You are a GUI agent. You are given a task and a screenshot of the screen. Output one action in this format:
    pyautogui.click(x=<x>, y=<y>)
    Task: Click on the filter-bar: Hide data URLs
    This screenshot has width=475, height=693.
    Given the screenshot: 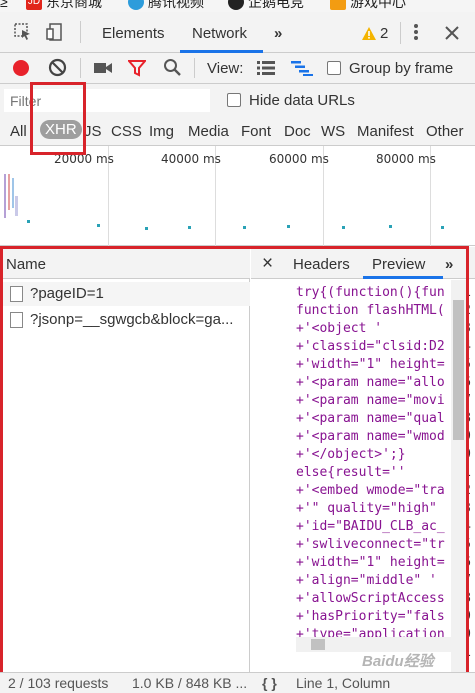 What is the action you would take?
    pyautogui.click(x=237, y=100)
    